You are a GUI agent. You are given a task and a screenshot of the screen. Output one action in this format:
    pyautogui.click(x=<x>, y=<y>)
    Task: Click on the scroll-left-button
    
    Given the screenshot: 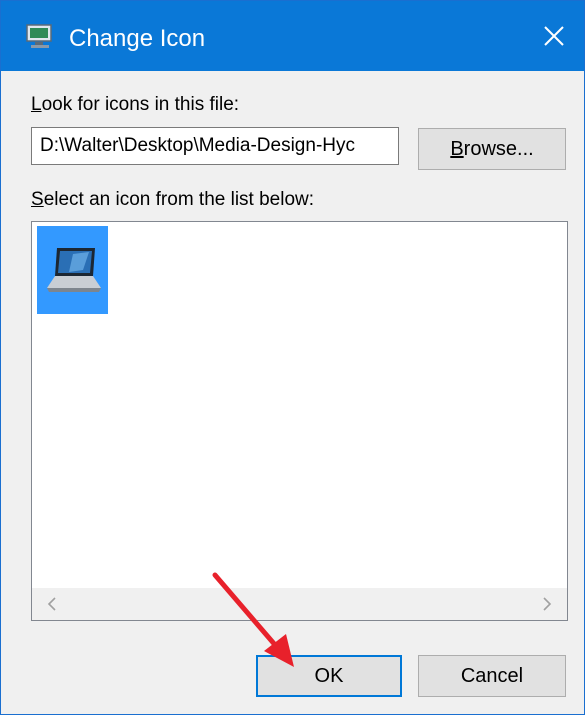 What is the action you would take?
    pyautogui.click(x=52, y=604)
    